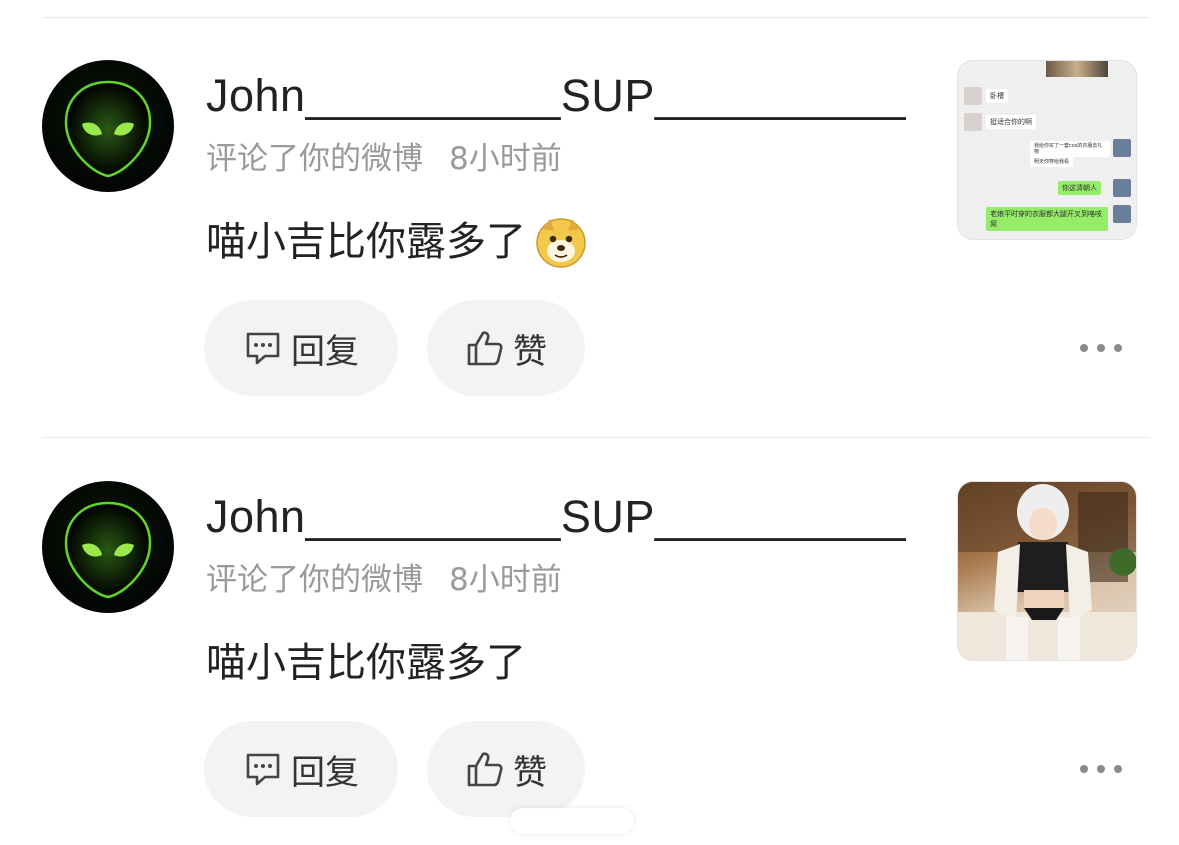 This screenshot has width=1179, height=845. What do you see at coordinates (561, 243) in the screenshot?
I see `doge-emoji` at bounding box center [561, 243].